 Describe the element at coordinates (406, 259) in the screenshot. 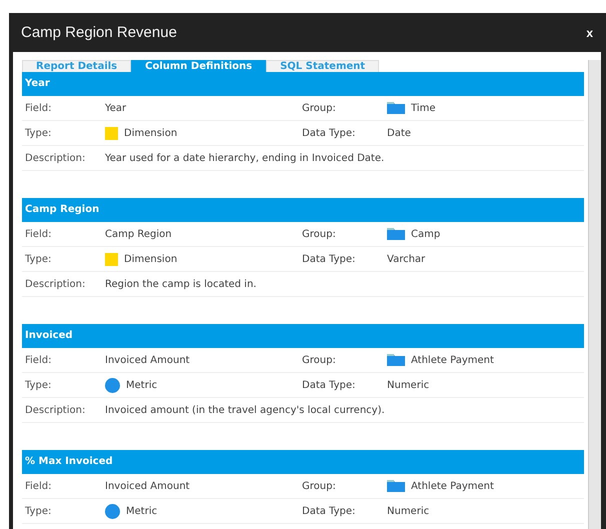

I see `data-type-value: Varchar` at that location.